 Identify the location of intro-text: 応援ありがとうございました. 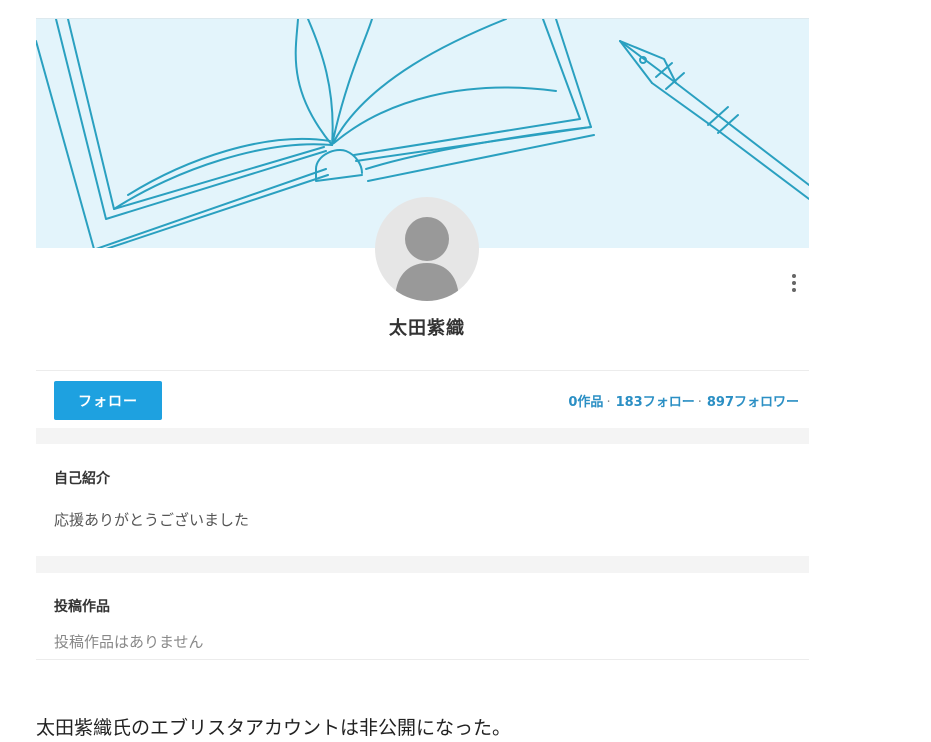
(152, 520).